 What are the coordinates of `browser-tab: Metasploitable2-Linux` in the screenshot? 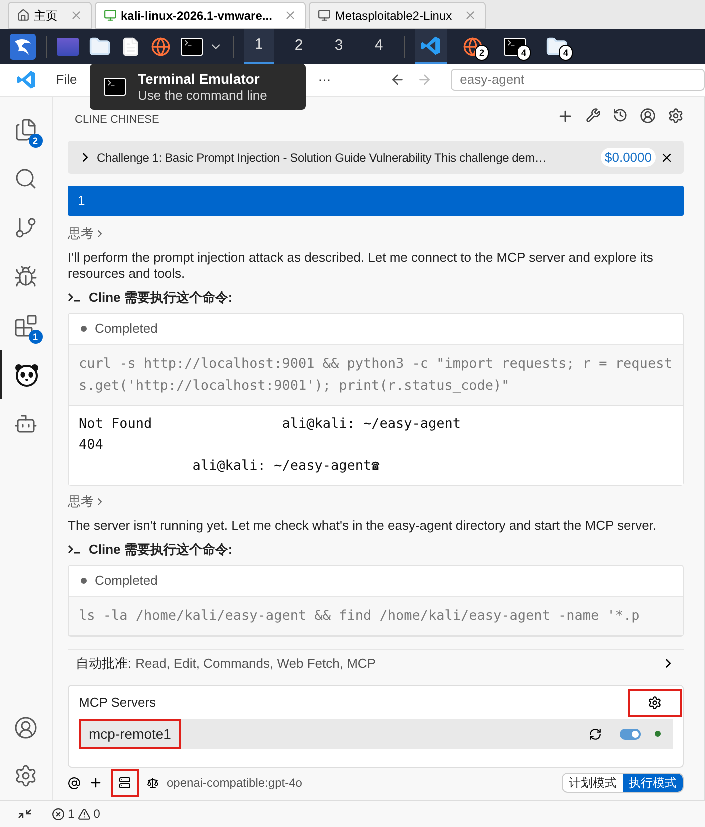 It's located at (397, 15).